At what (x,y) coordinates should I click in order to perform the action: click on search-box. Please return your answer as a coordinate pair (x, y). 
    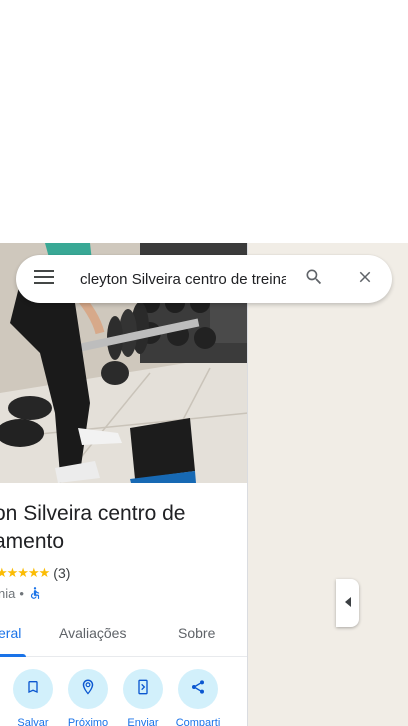
    Looking at the image, I should click on (204, 279).